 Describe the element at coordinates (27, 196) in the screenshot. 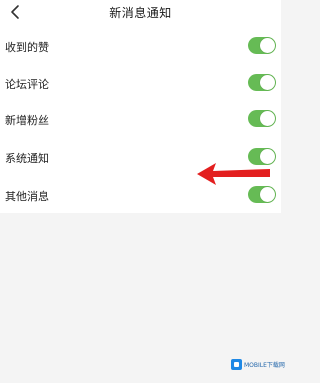

I see `setting-label: 其他消息` at that location.